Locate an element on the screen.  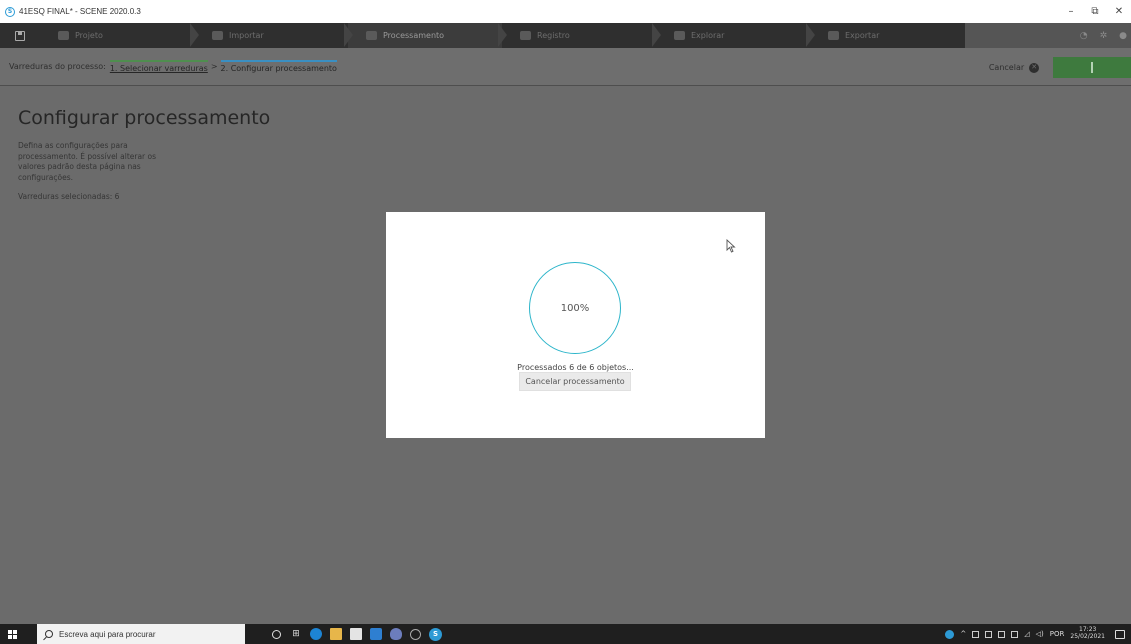
selected-scans-count: Varreduras selecionadas: 6 is located at coordinates (69, 196).